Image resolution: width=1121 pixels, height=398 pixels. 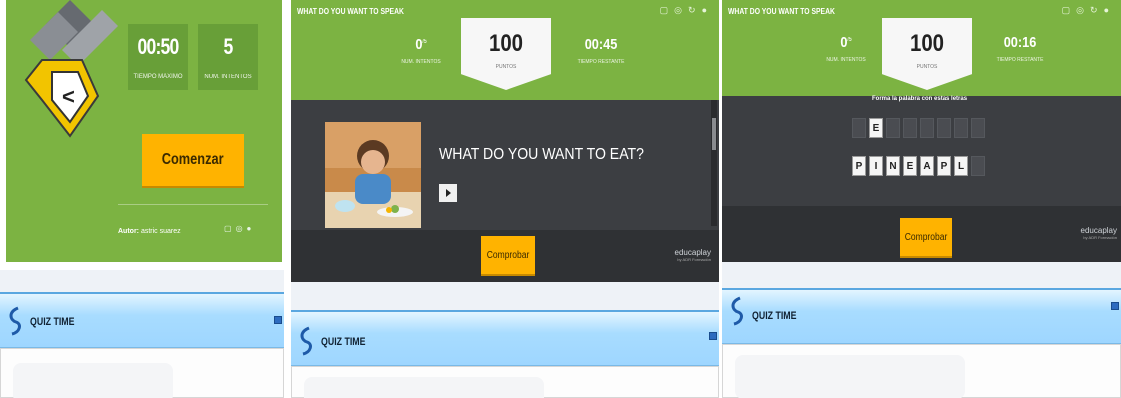 I want to click on letter-tile: A, so click(x=927, y=166).